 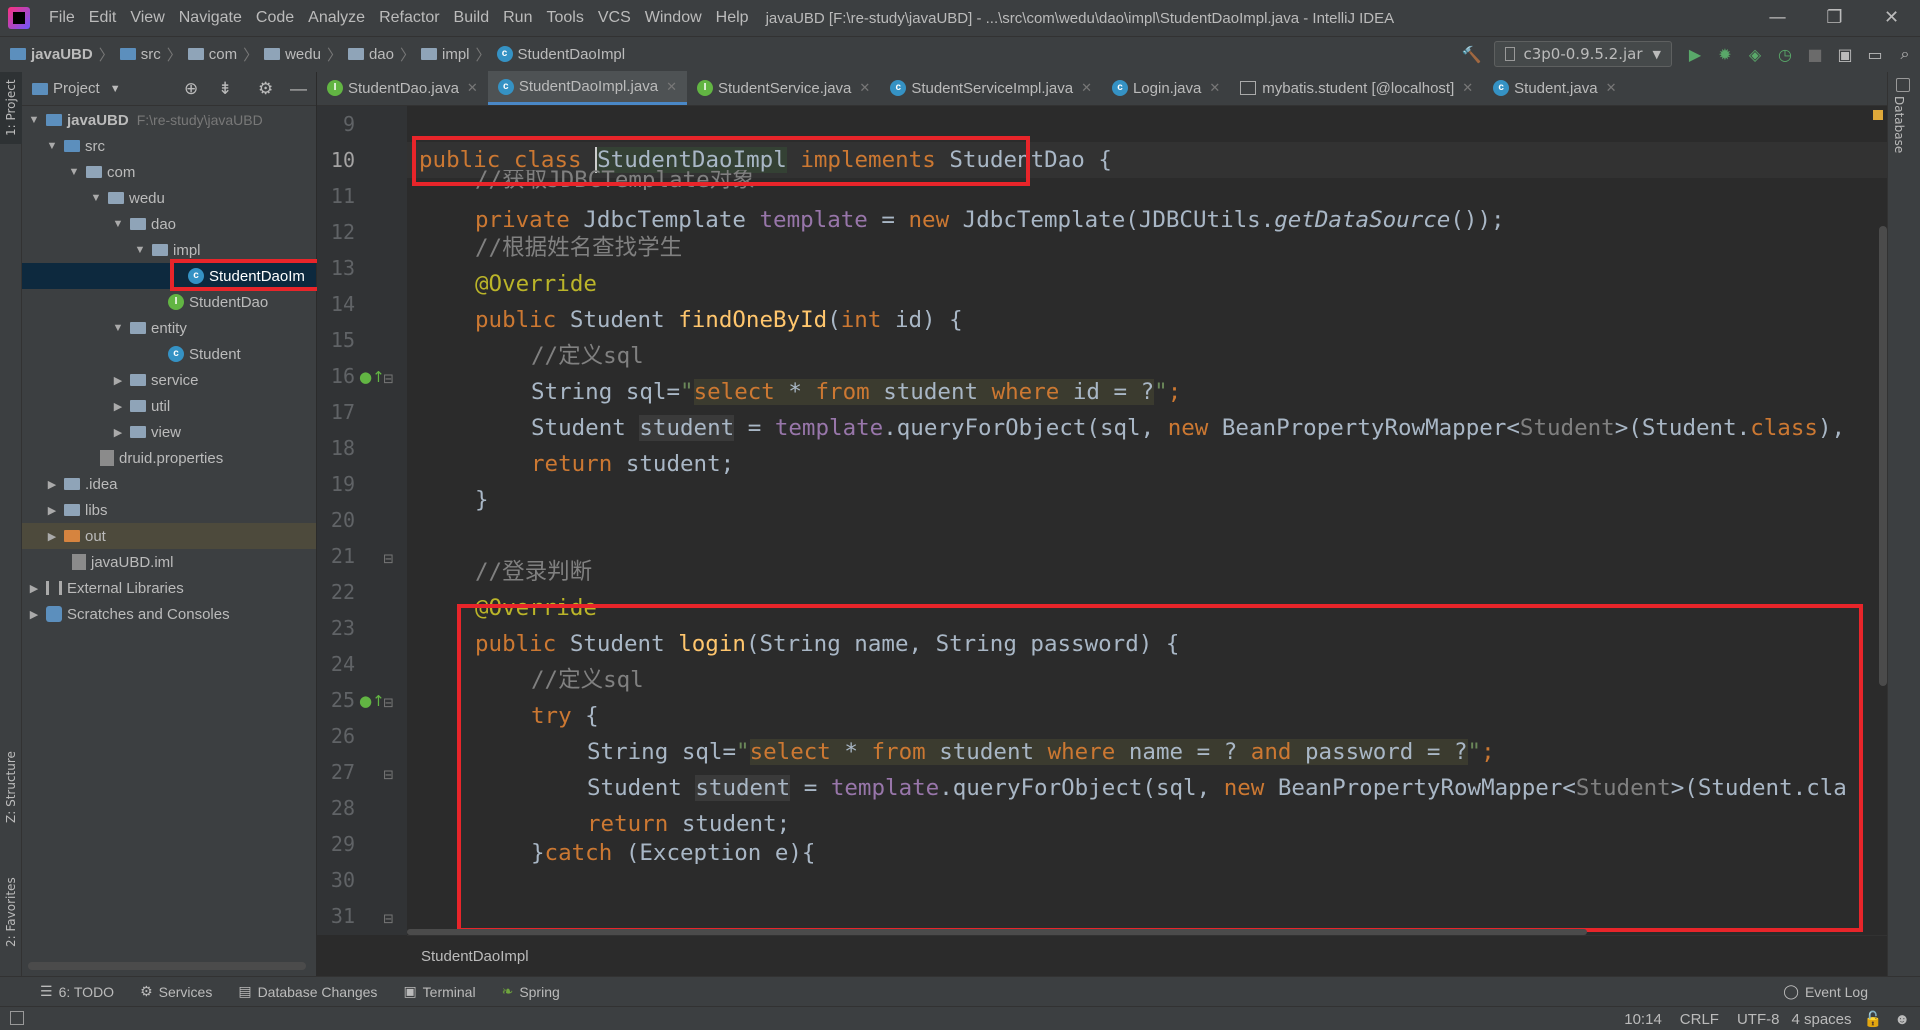 What do you see at coordinates (1821, 1019) in the screenshot?
I see `indent-setting: 4 spaces` at bounding box center [1821, 1019].